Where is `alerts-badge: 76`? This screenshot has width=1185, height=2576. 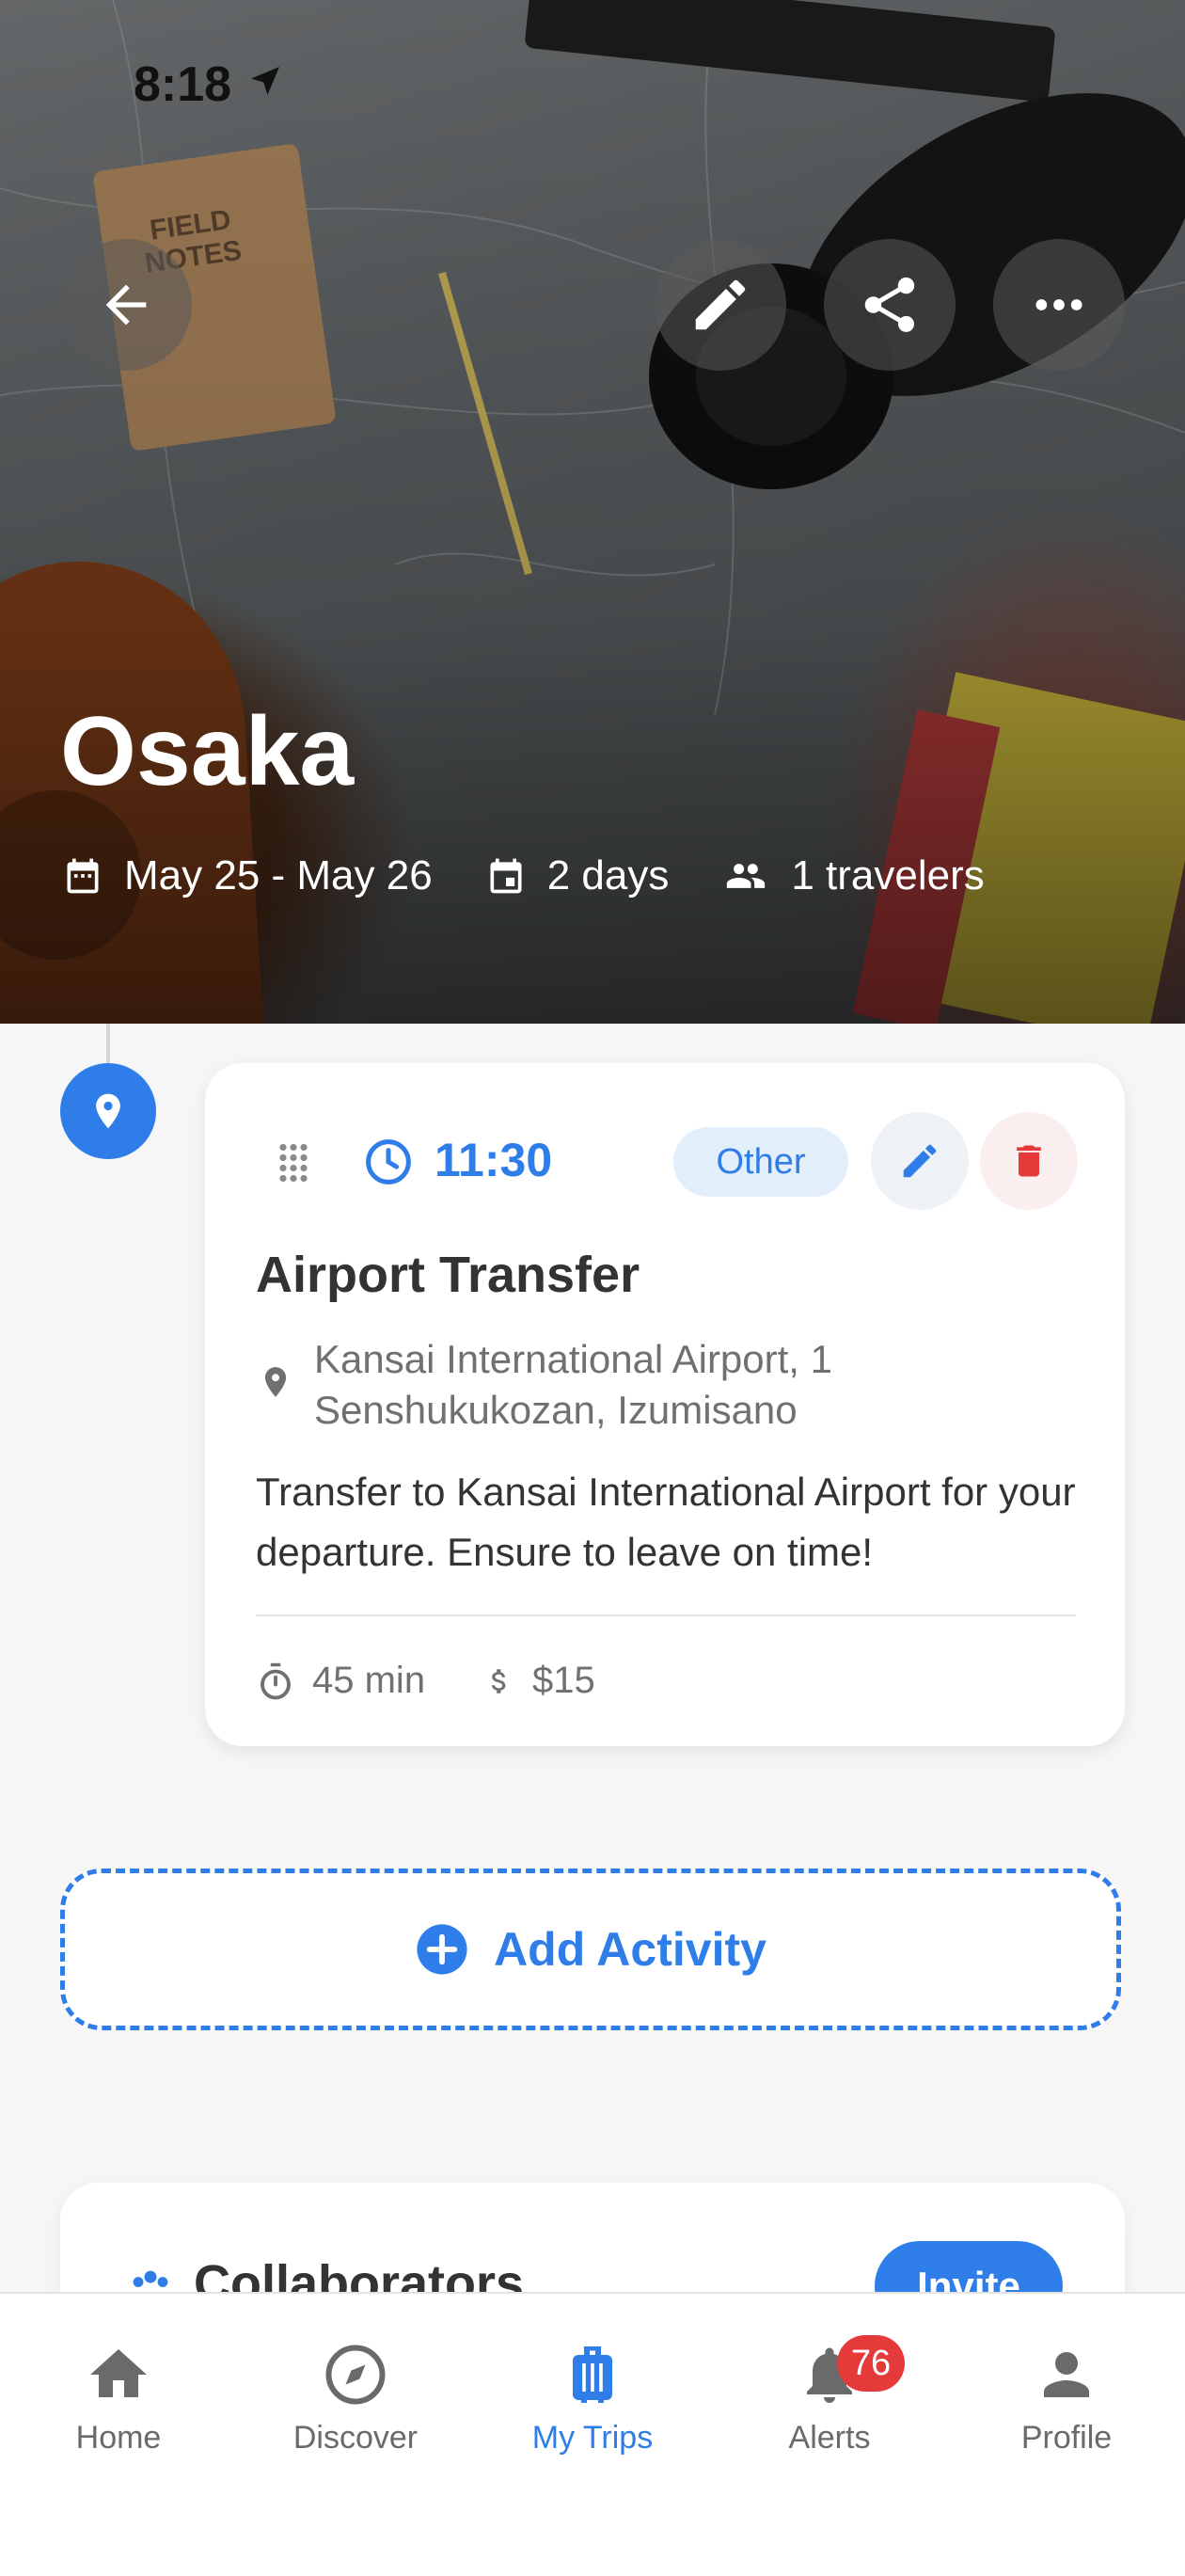
alerts-badge: 76 is located at coordinates (871, 2363).